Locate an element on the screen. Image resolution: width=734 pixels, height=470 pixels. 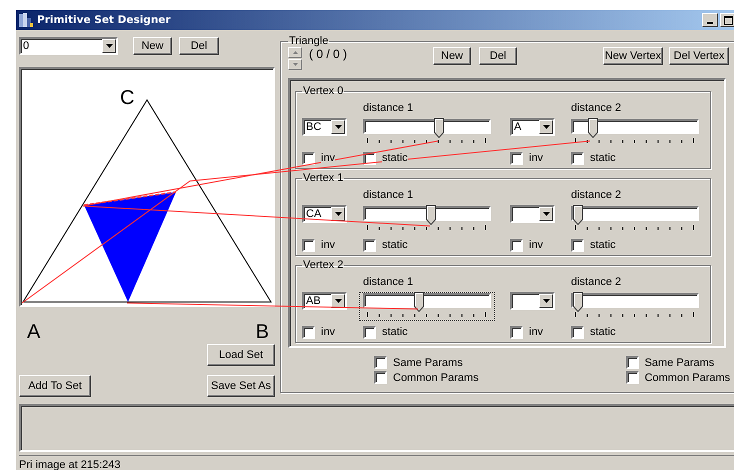
dropdown: BC is located at coordinates (324, 127).